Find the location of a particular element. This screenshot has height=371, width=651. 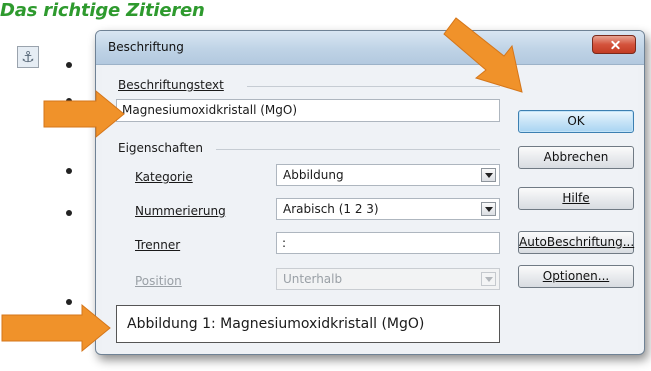

numbering-select: Arabisch (1 2 3) is located at coordinates (388, 209).